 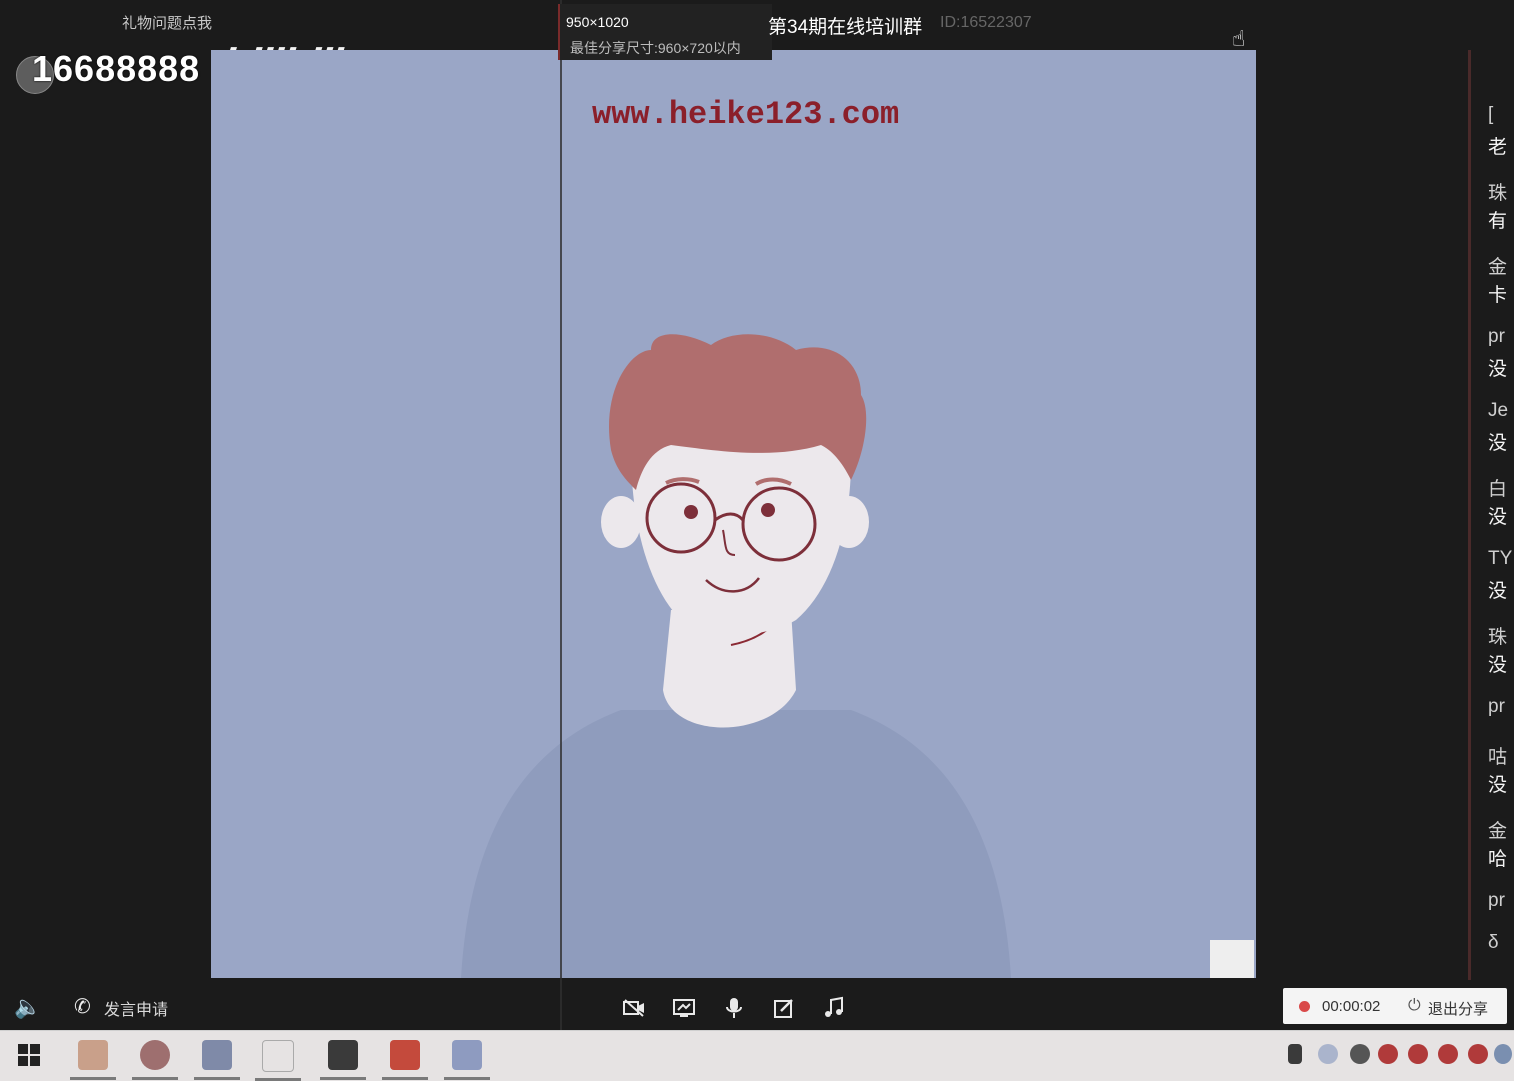 What do you see at coordinates (1498, 859) in the screenshot?
I see `chat-message-text: 哈` at bounding box center [1498, 859].